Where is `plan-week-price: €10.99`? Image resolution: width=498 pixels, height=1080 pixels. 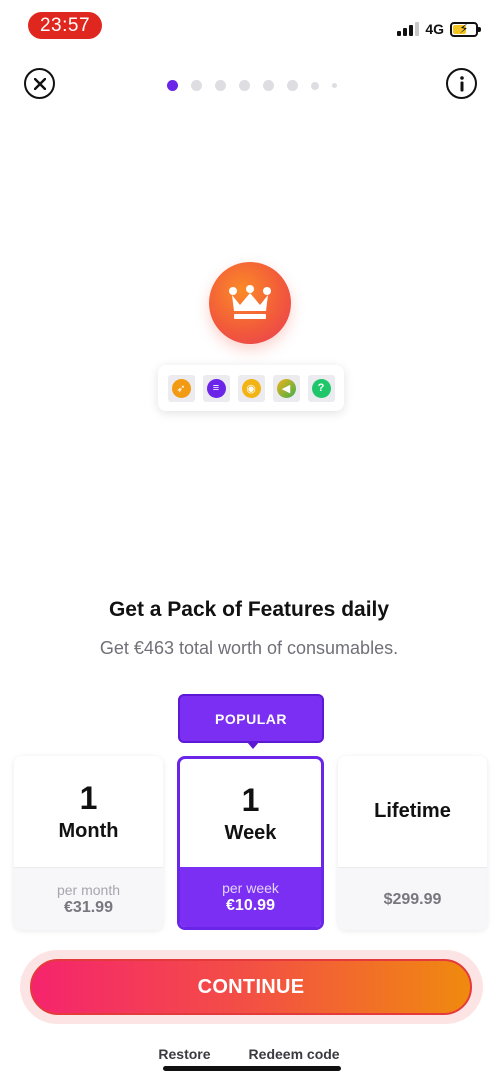 plan-week-price: €10.99 is located at coordinates (250, 905).